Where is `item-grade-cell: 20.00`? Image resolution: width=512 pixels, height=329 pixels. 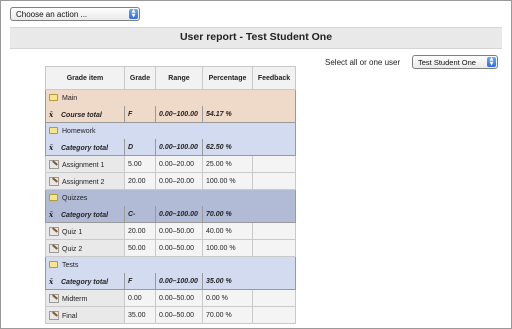 item-grade-cell: 20.00 is located at coordinates (140, 181).